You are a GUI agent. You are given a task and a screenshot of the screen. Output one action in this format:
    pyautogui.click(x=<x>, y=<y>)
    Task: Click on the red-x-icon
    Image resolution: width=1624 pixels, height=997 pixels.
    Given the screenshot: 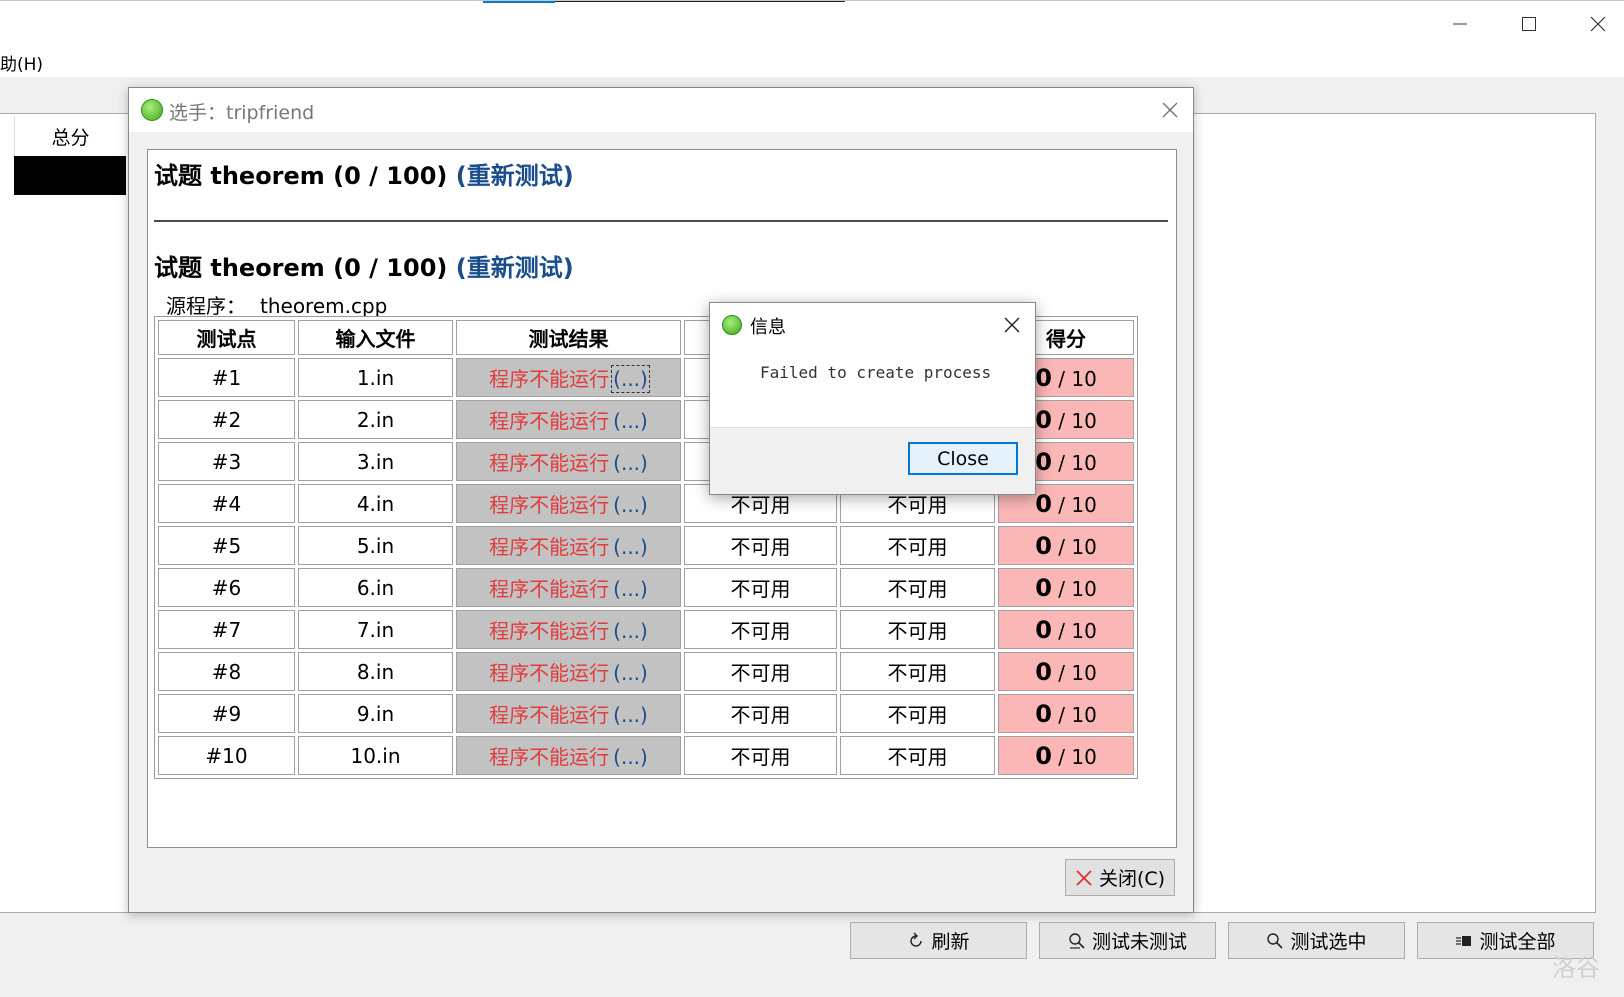 What is the action you would take?
    pyautogui.click(x=1084, y=877)
    